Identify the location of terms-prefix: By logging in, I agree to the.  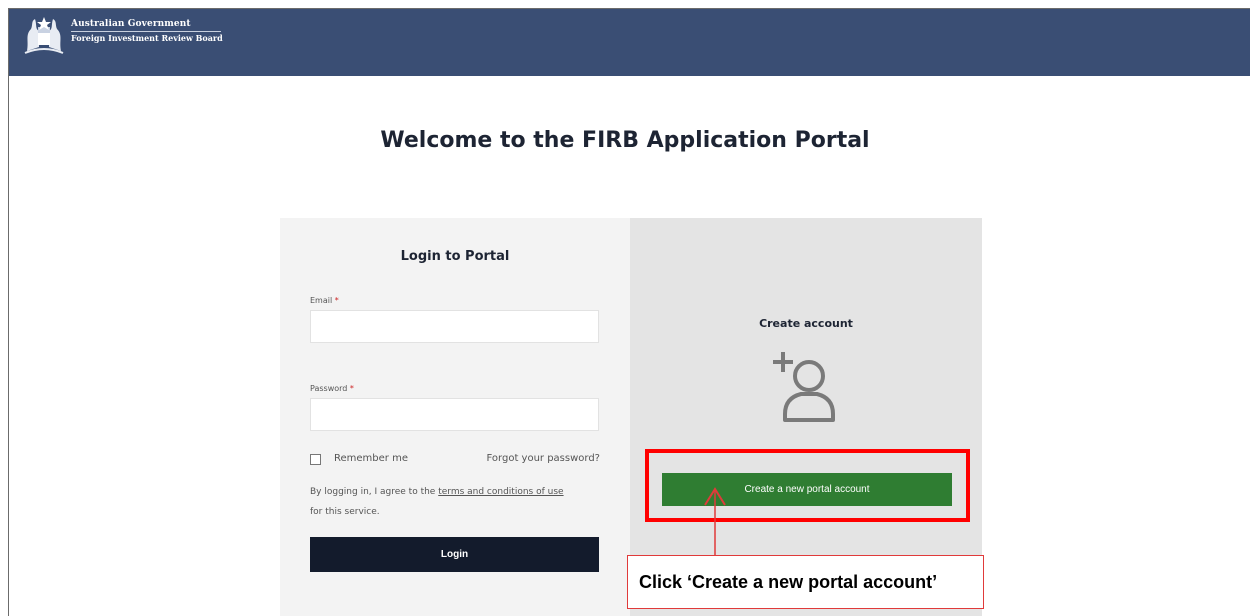
(374, 492).